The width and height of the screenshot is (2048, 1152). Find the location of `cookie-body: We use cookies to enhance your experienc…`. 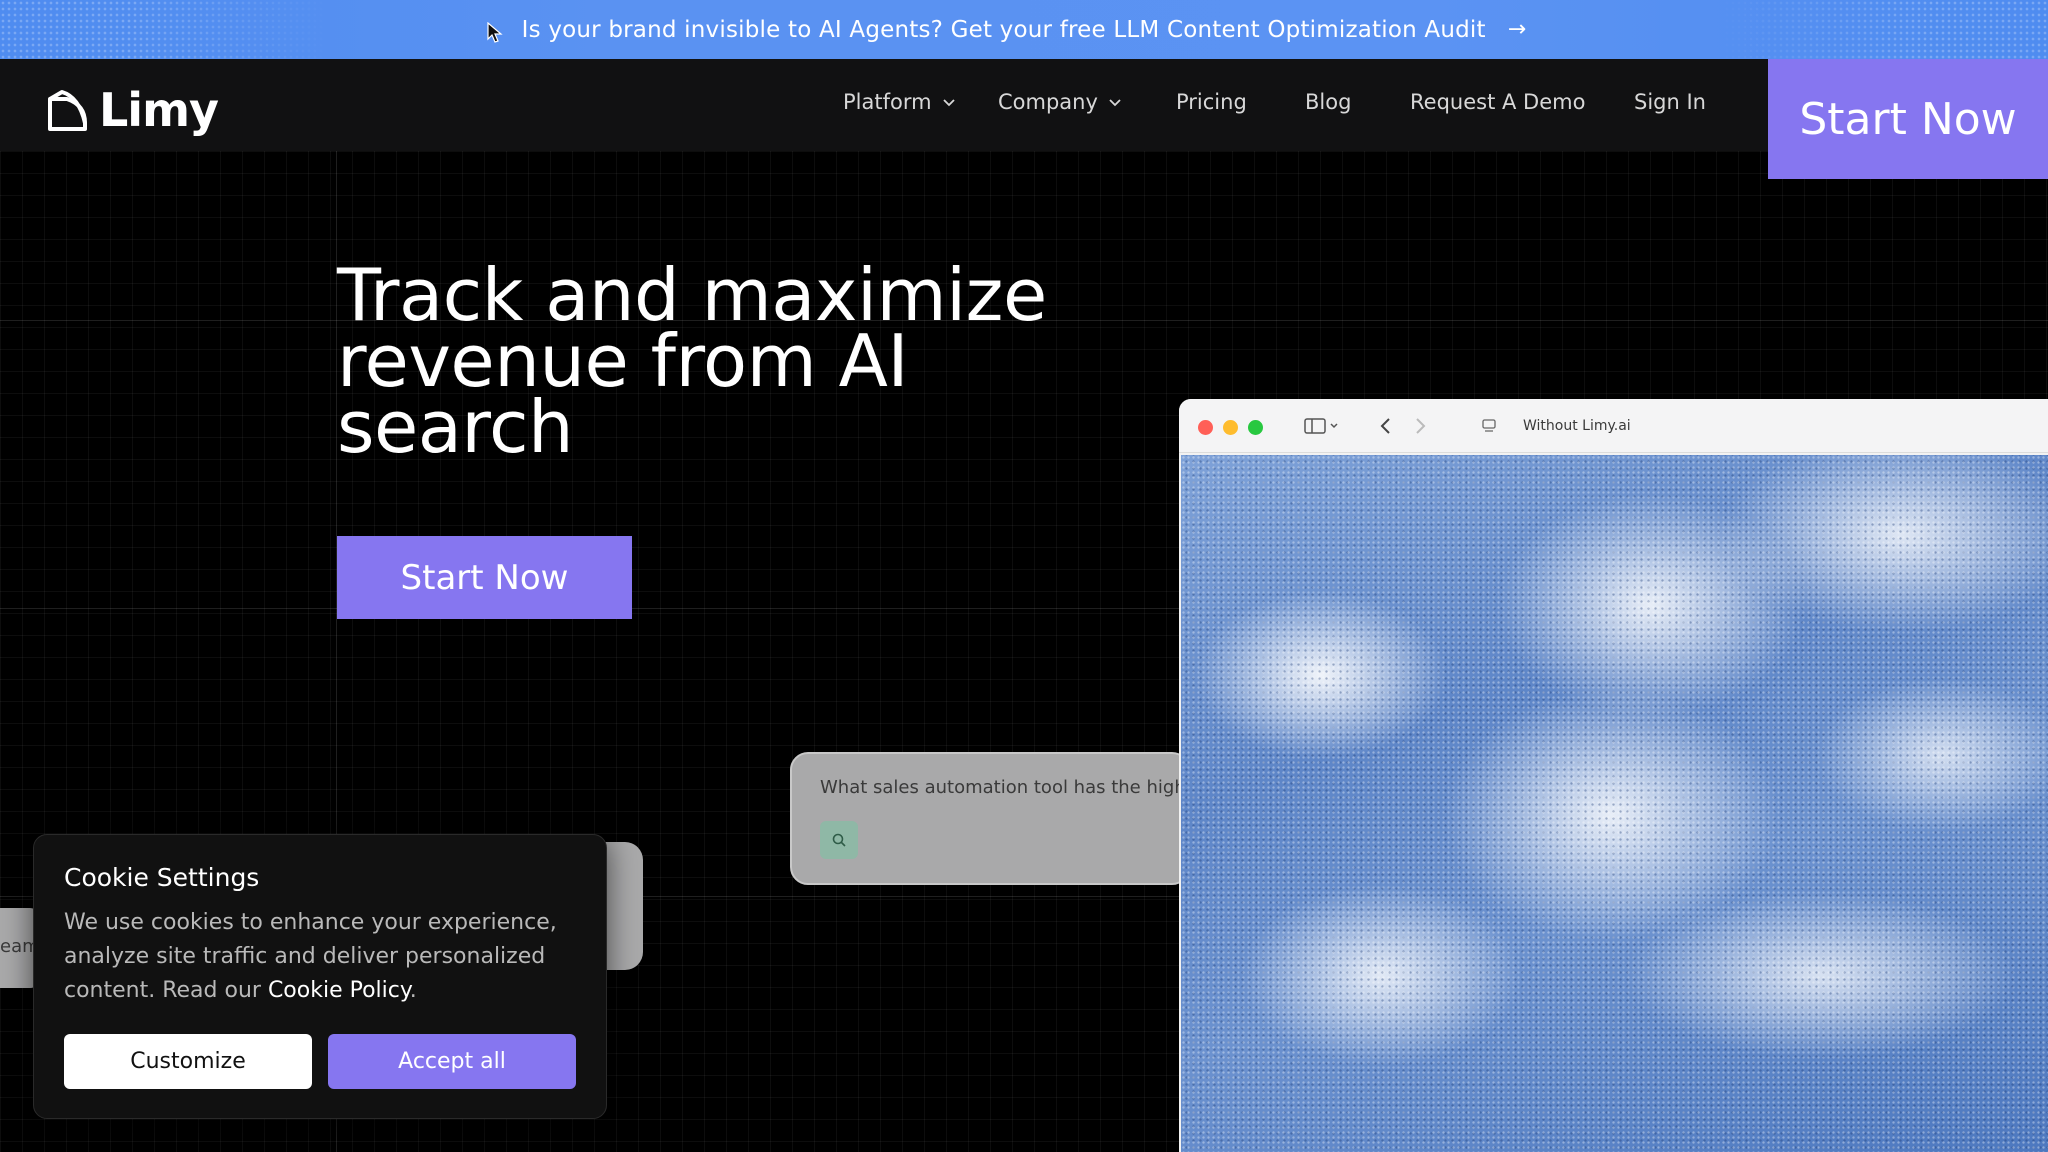

cookie-body: We use cookies to enhance your experienc… is located at coordinates (324, 957).